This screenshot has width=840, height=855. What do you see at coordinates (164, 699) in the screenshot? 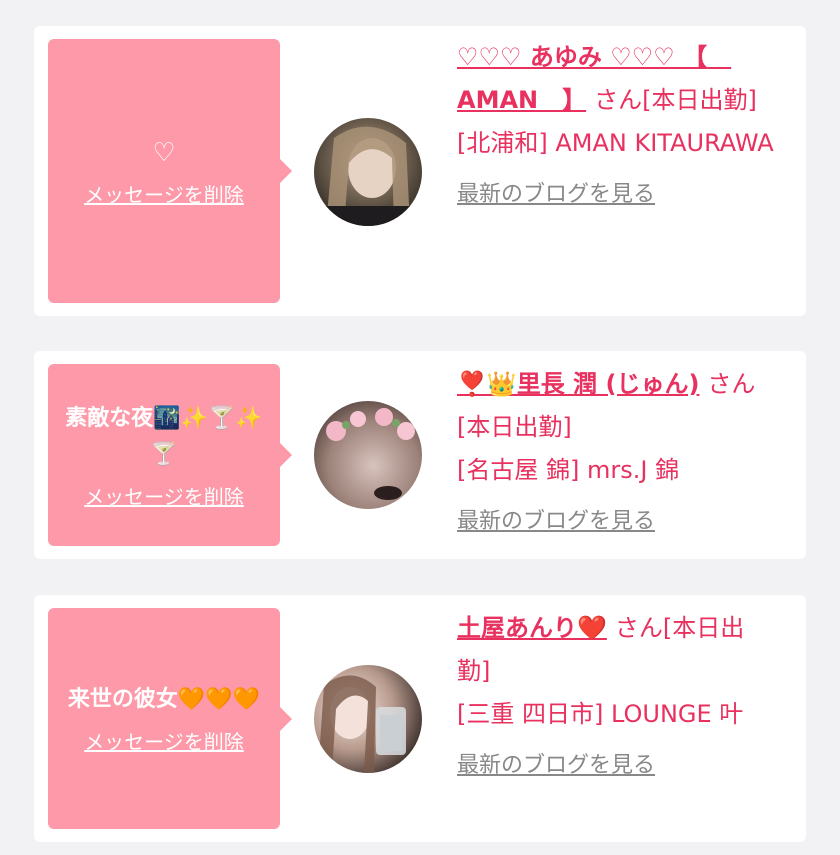
I see `message-text: 来世の彼女🧡🧡🧡` at bounding box center [164, 699].